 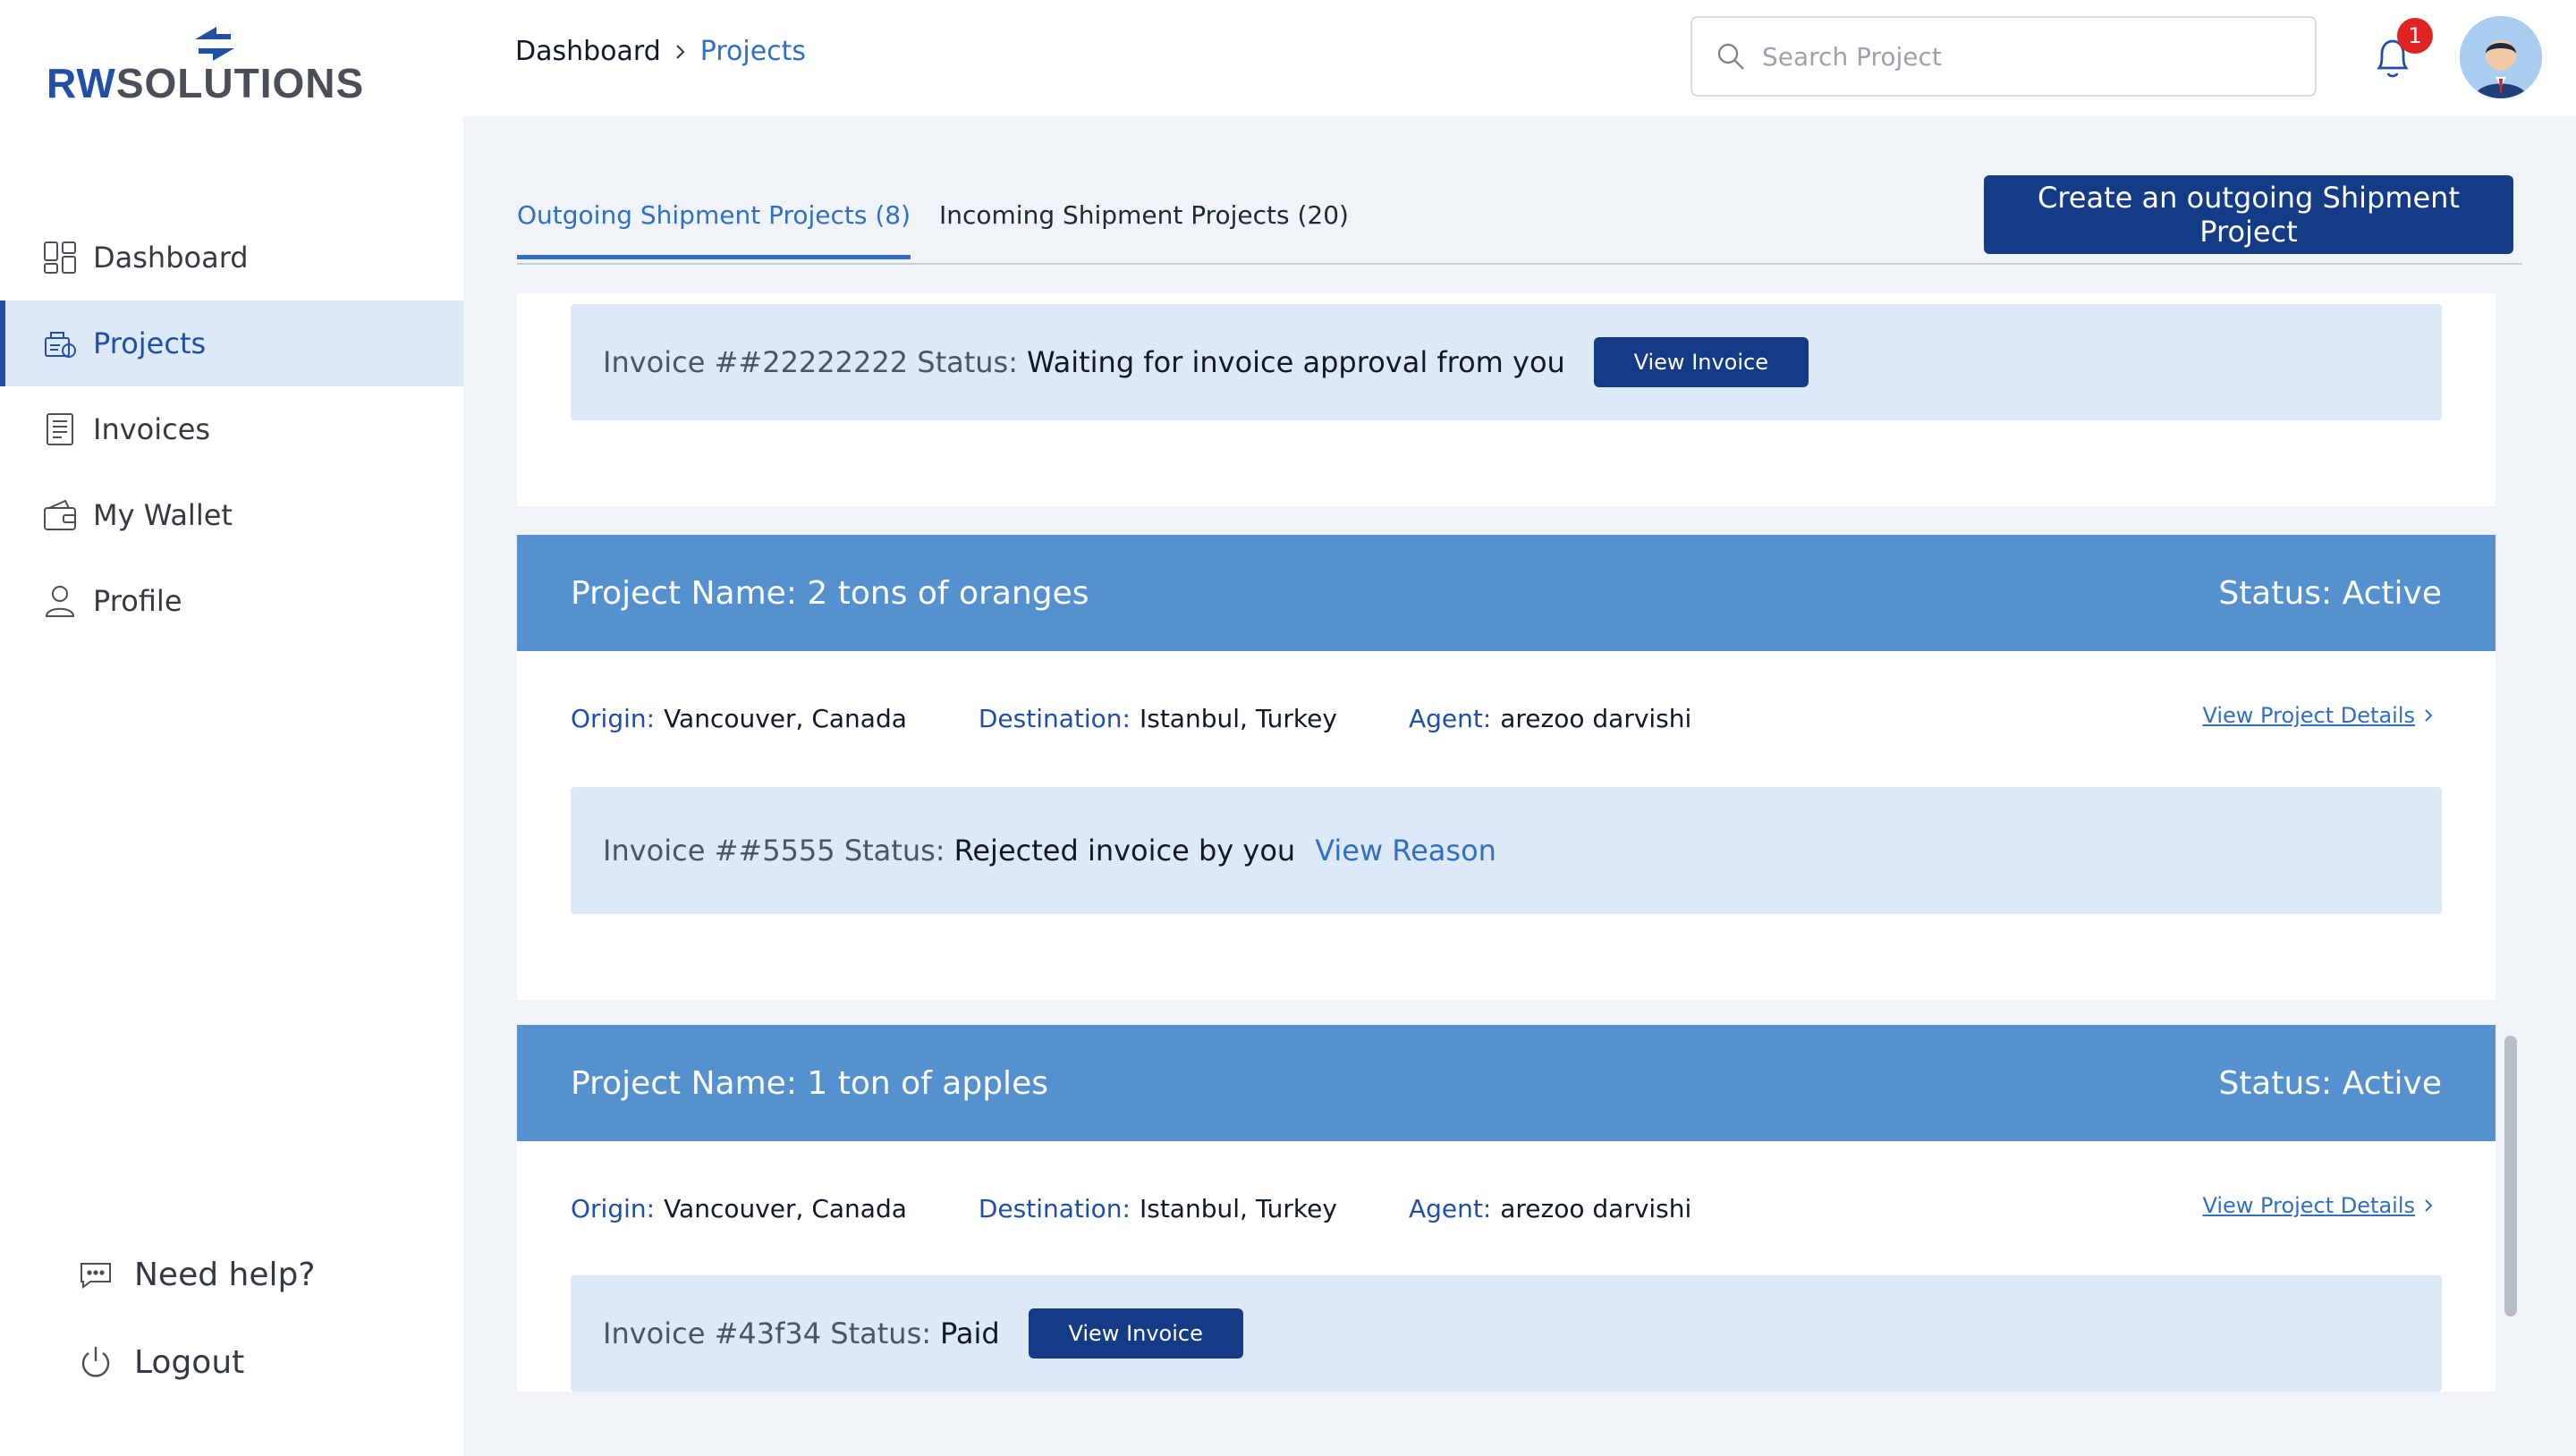 What do you see at coordinates (60, 257) in the screenshot?
I see `dashboard-icon` at bounding box center [60, 257].